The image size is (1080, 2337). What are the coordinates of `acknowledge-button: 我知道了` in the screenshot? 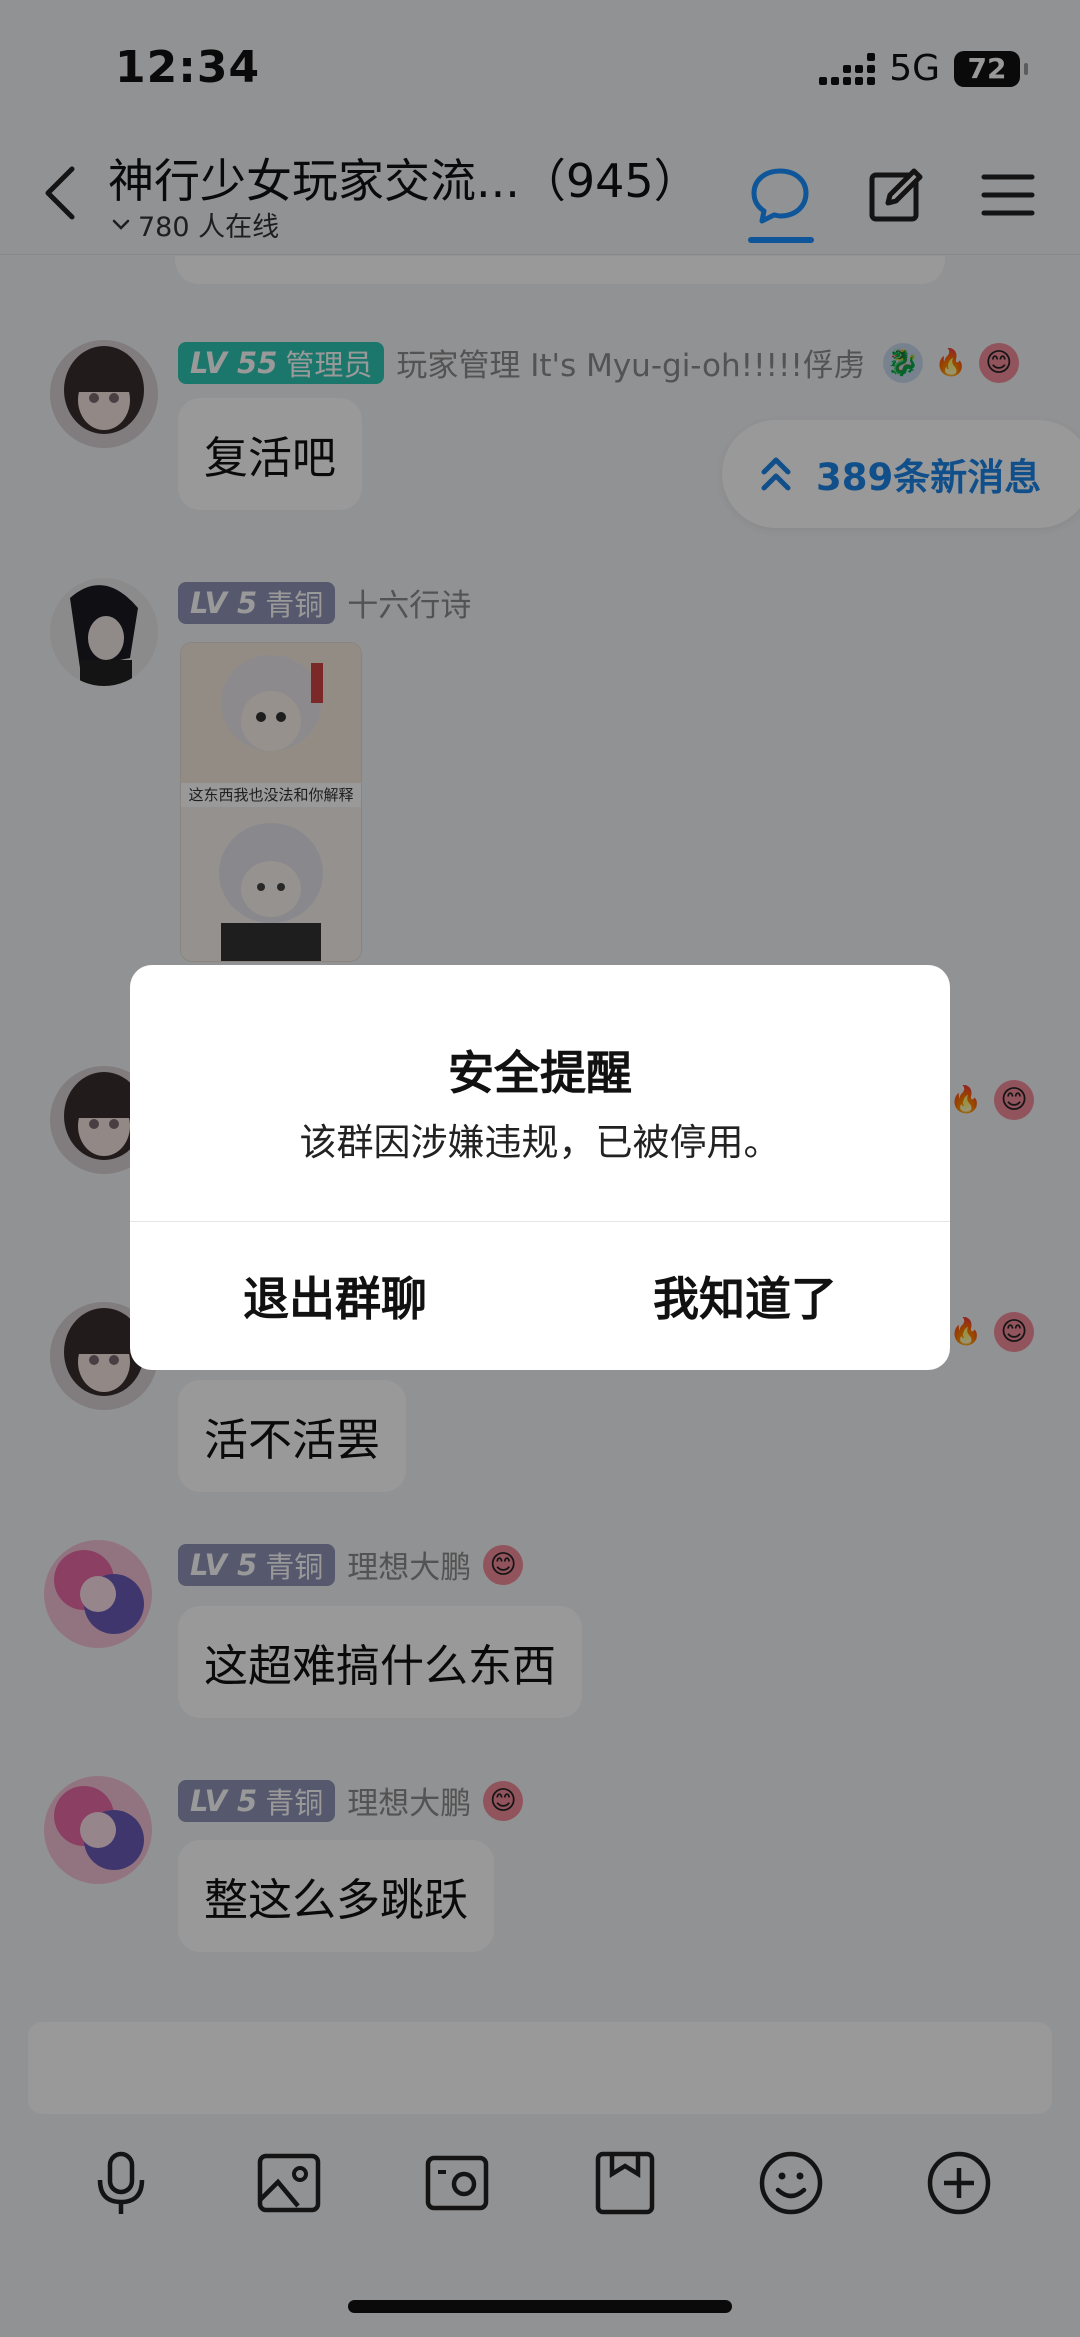 It's located at (745, 1296).